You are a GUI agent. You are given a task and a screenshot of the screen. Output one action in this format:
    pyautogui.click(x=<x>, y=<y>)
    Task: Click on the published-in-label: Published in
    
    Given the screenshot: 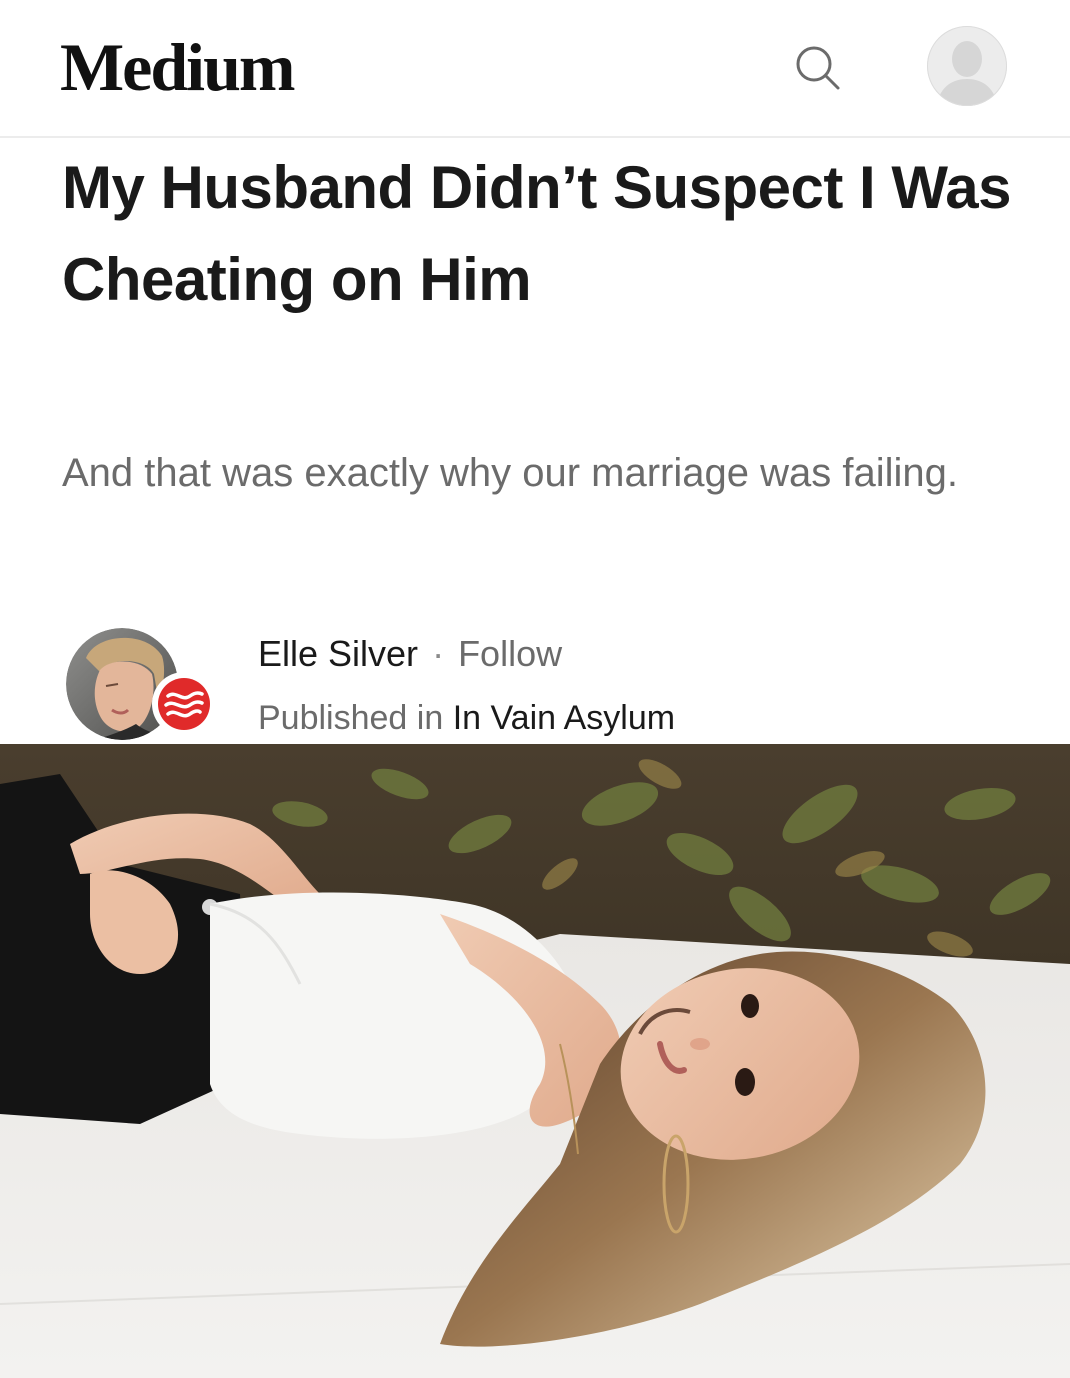 What is the action you would take?
    pyautogui.click(x=351, y=718)
    